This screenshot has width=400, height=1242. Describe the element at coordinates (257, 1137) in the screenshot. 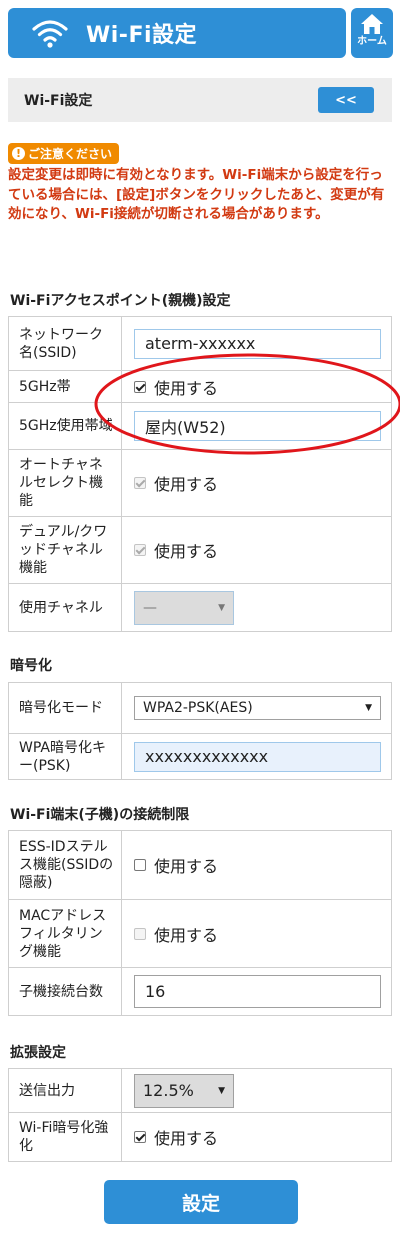

I see `wifi-enc-checkbox: 使用する` at that location.